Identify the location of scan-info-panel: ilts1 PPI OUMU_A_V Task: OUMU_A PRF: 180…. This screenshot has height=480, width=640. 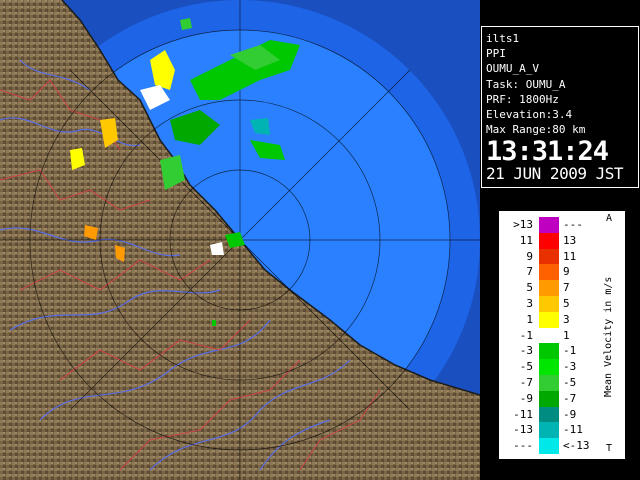
(560, 107).